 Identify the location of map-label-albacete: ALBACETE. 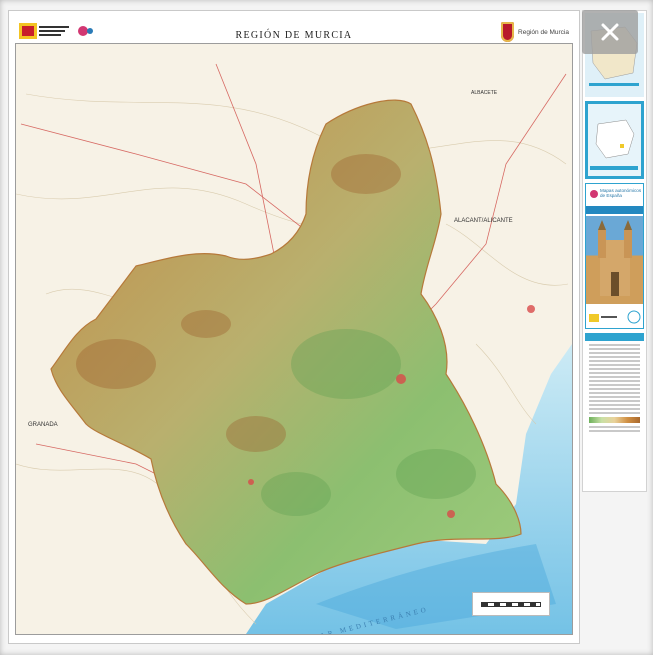
(484, 93).